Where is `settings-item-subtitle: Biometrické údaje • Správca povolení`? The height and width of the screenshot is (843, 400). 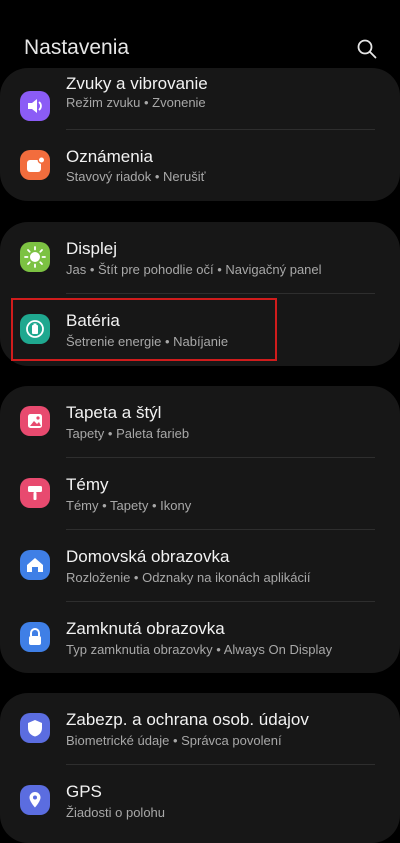 settings-item-subtitle: Biometrické údaje • Správca povolení is located at coordinates (174, 740).